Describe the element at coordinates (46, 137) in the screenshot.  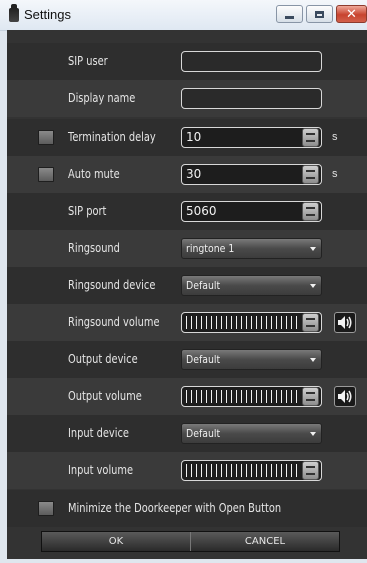
I see `termination-delay-checkbox` at that location.